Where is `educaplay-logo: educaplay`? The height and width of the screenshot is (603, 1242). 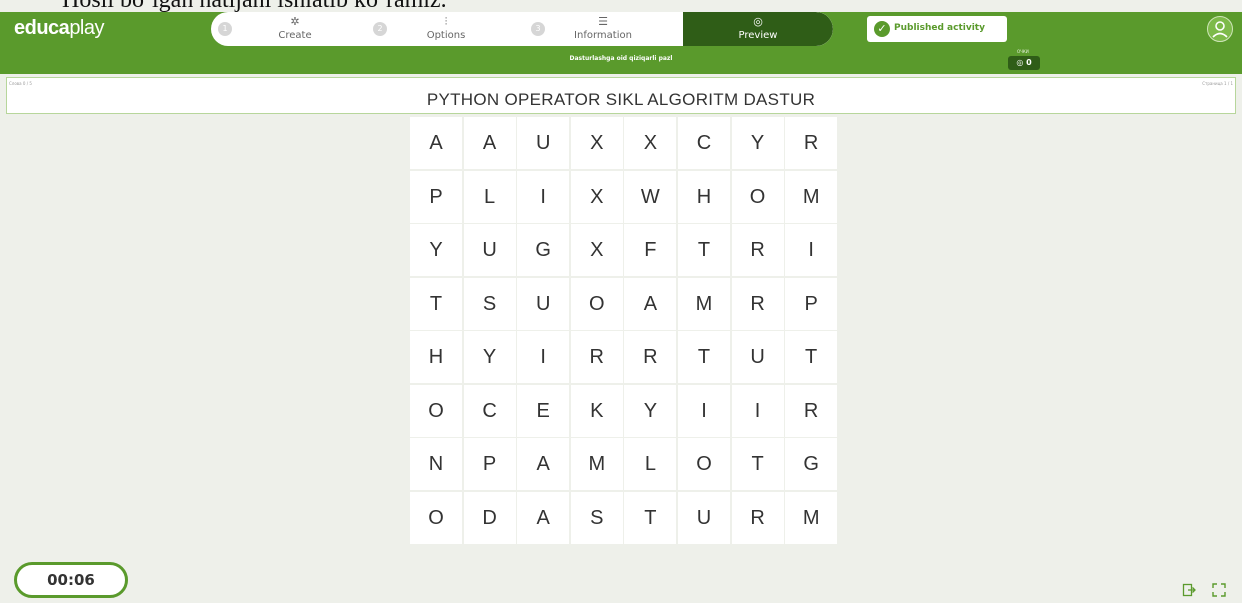 educaplay-logo: educaplay is located at coordinates (59, 28).